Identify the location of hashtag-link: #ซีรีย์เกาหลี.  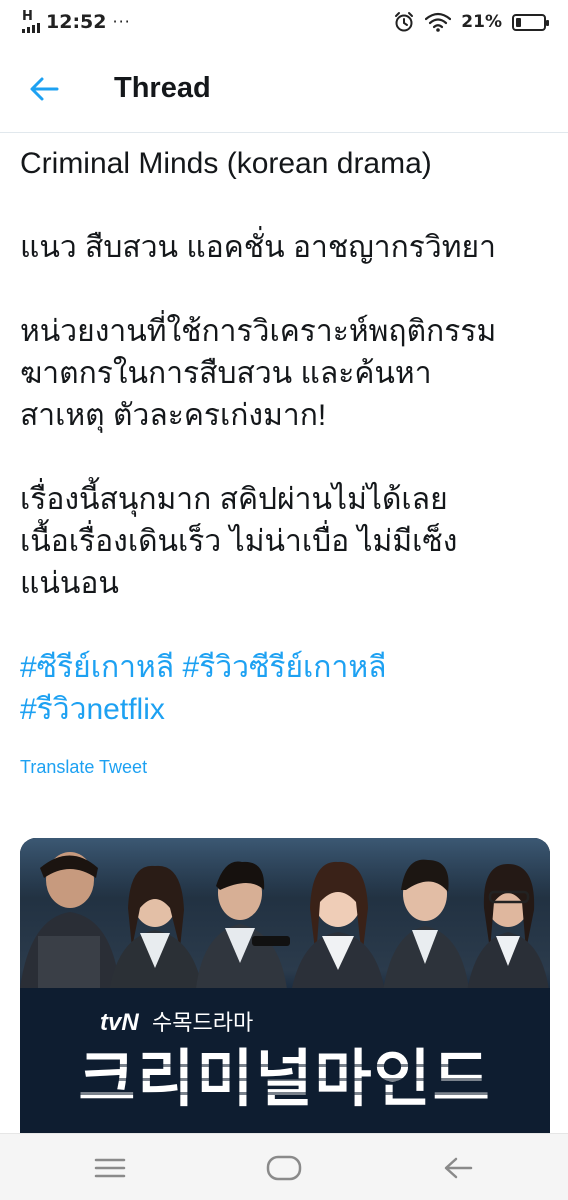
(97, 667).